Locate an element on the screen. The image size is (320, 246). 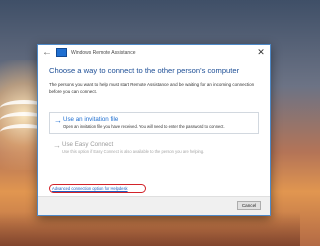
title-bar: ← Windows Remote Assistance ✕ is located at coordinates (154, 52).